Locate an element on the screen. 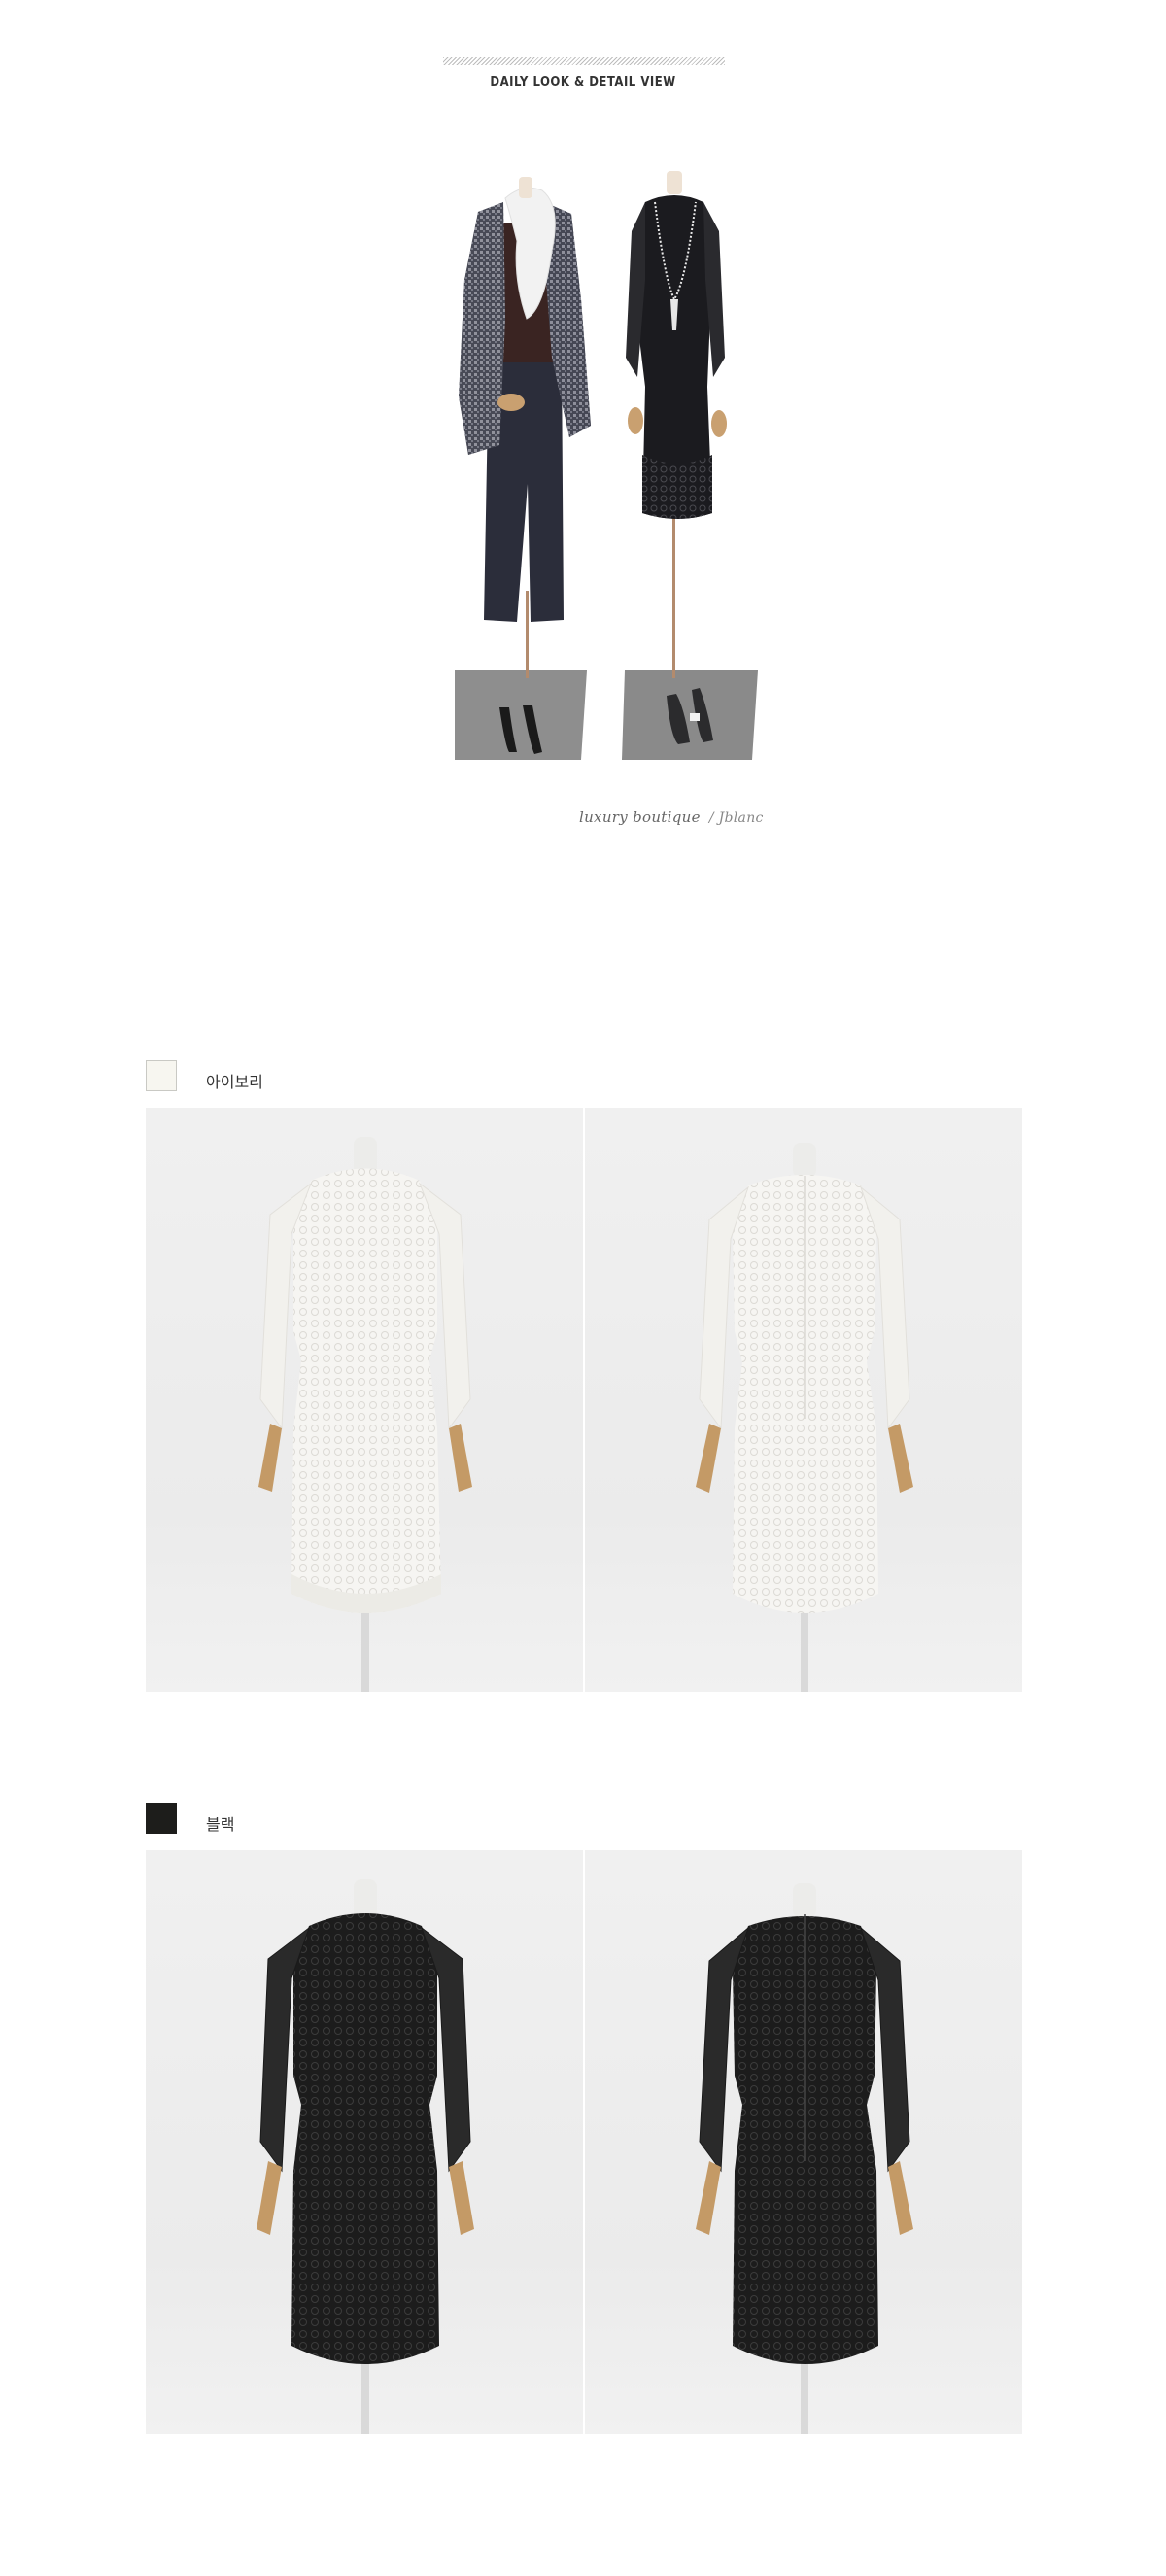  daily-look-image is located at coordinates (591, 474).